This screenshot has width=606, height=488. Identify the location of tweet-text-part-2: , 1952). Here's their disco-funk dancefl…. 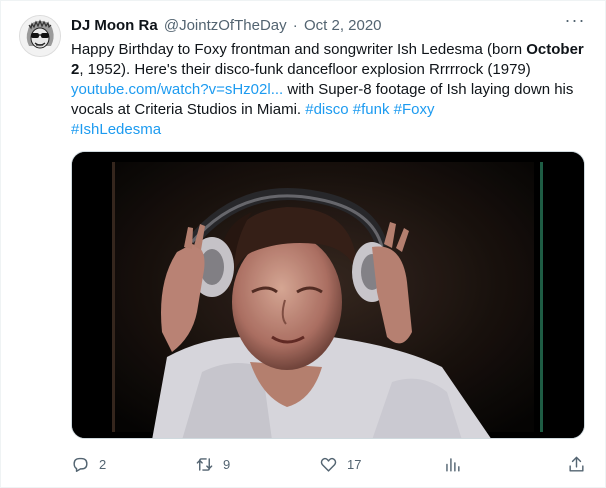
(305, 69).